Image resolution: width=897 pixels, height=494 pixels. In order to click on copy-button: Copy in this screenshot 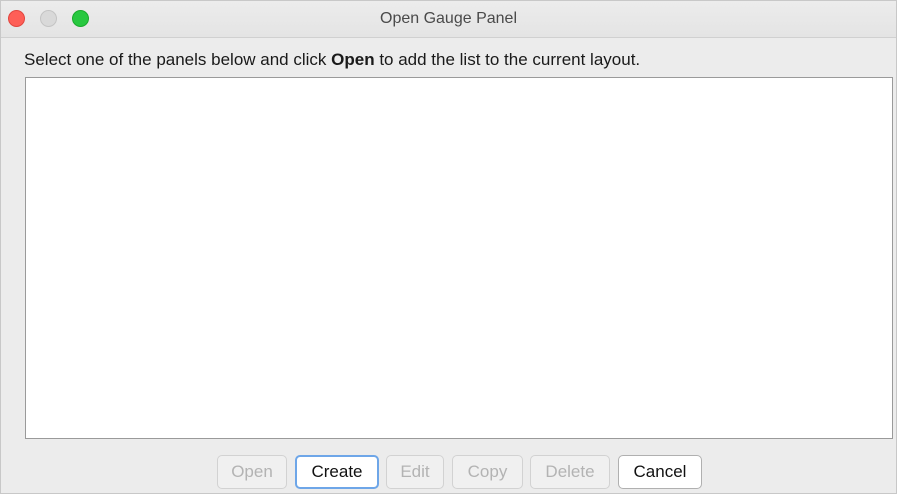, I will do `click(487, 472)`.